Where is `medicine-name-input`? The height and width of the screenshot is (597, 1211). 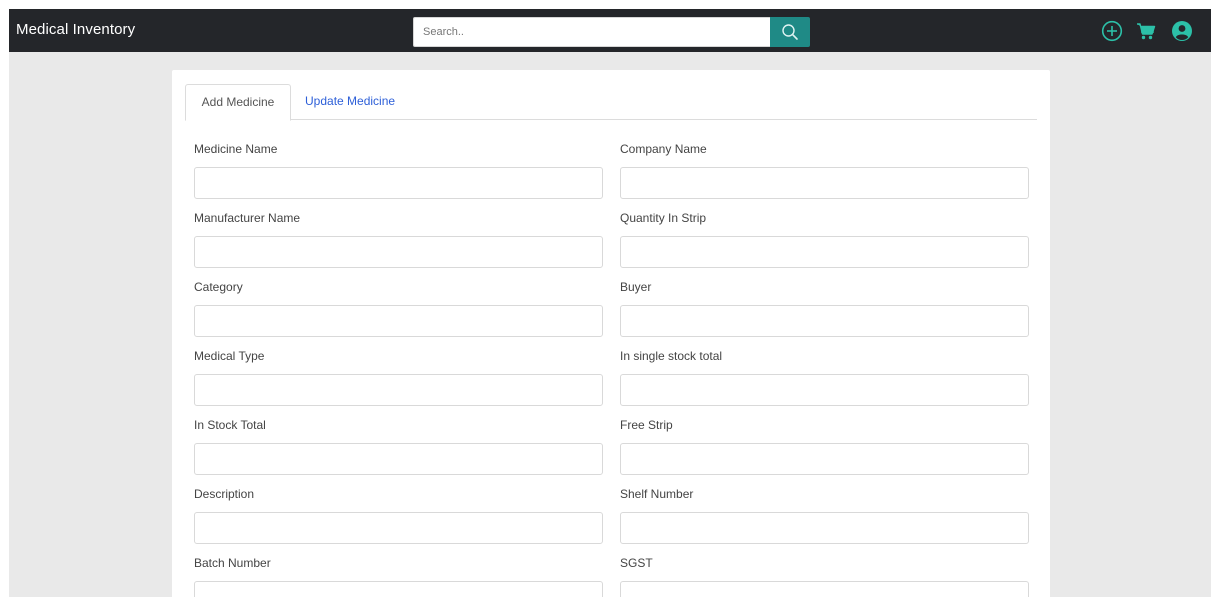 medicine-name-input is located at coordinates (398, 183).